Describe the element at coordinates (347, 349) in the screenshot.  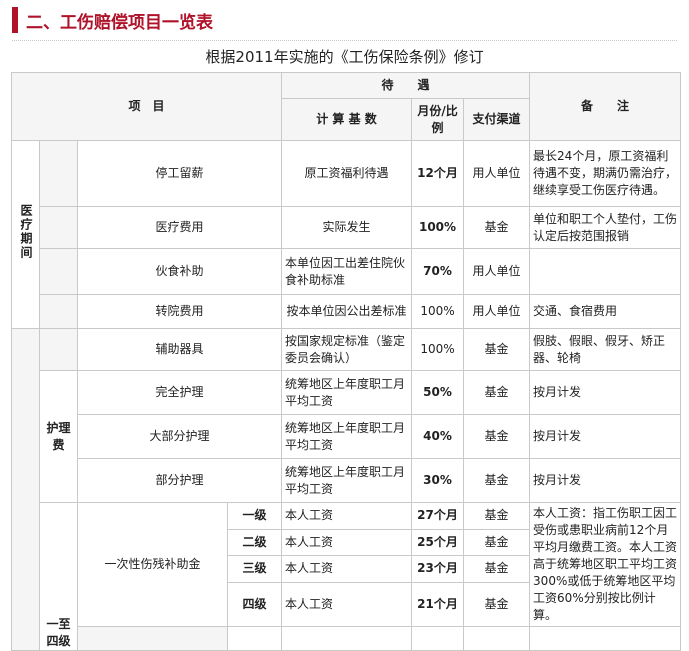
I see `row-basis: 按国家规定标准（鉴定委员会确认）` at that location.